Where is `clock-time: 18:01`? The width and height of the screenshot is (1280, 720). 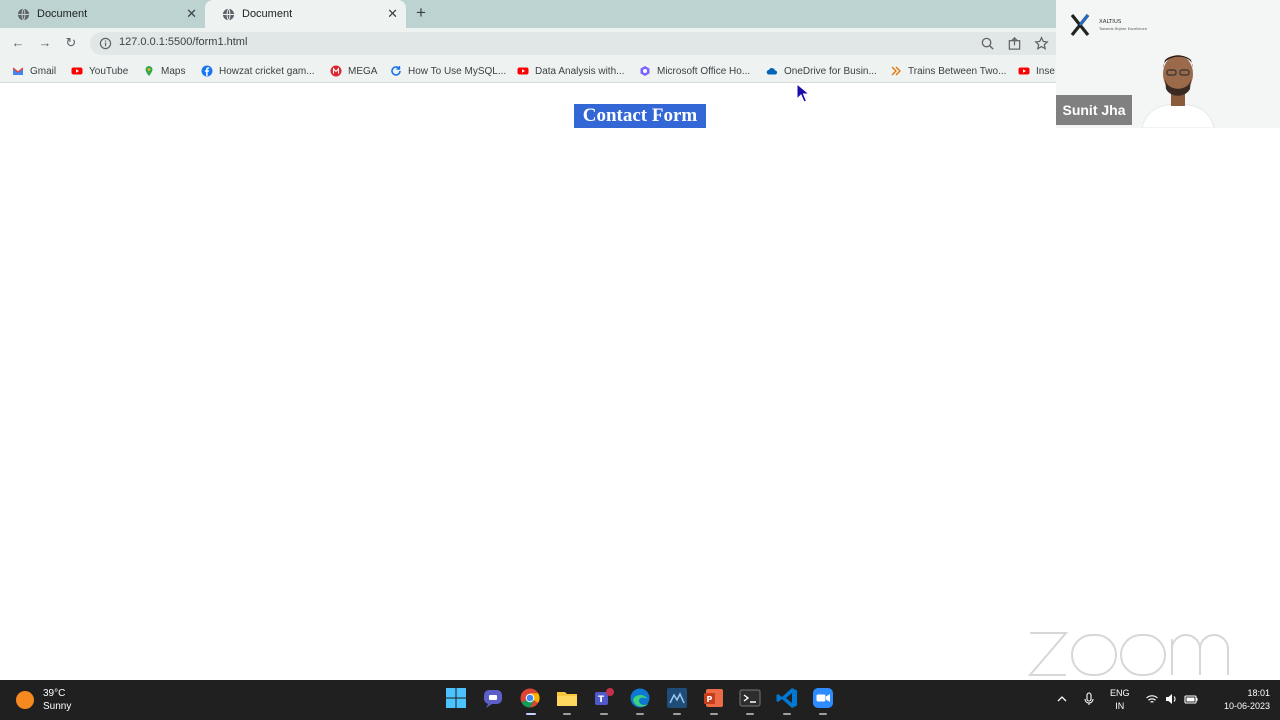 clock-time: 18:01 is located at coordinates (1258, 693).